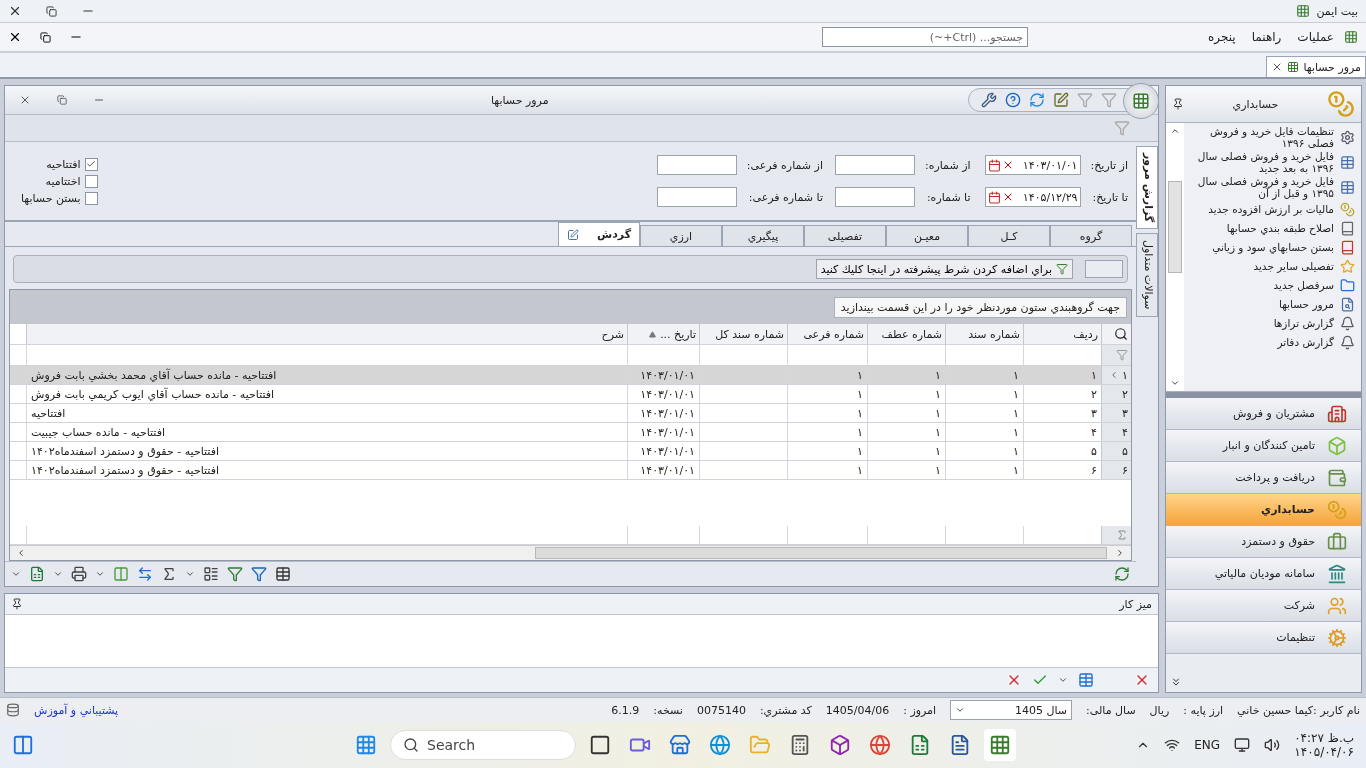 The image size is (1366, 768). I want to click on column-header: شماره فرعی, so click(827, 334).